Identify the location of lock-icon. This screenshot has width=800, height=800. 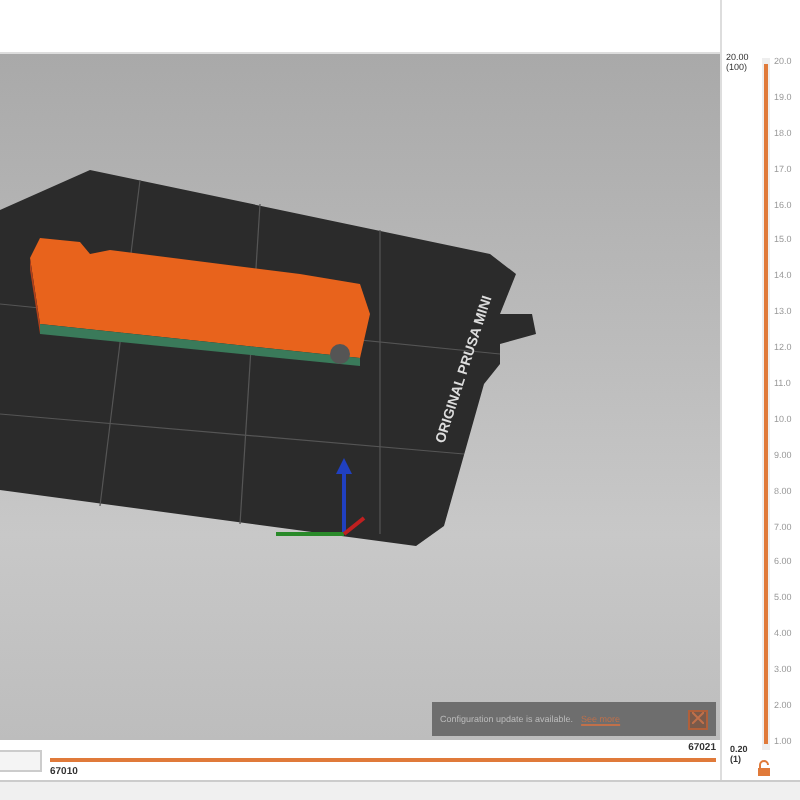
(764, 768).